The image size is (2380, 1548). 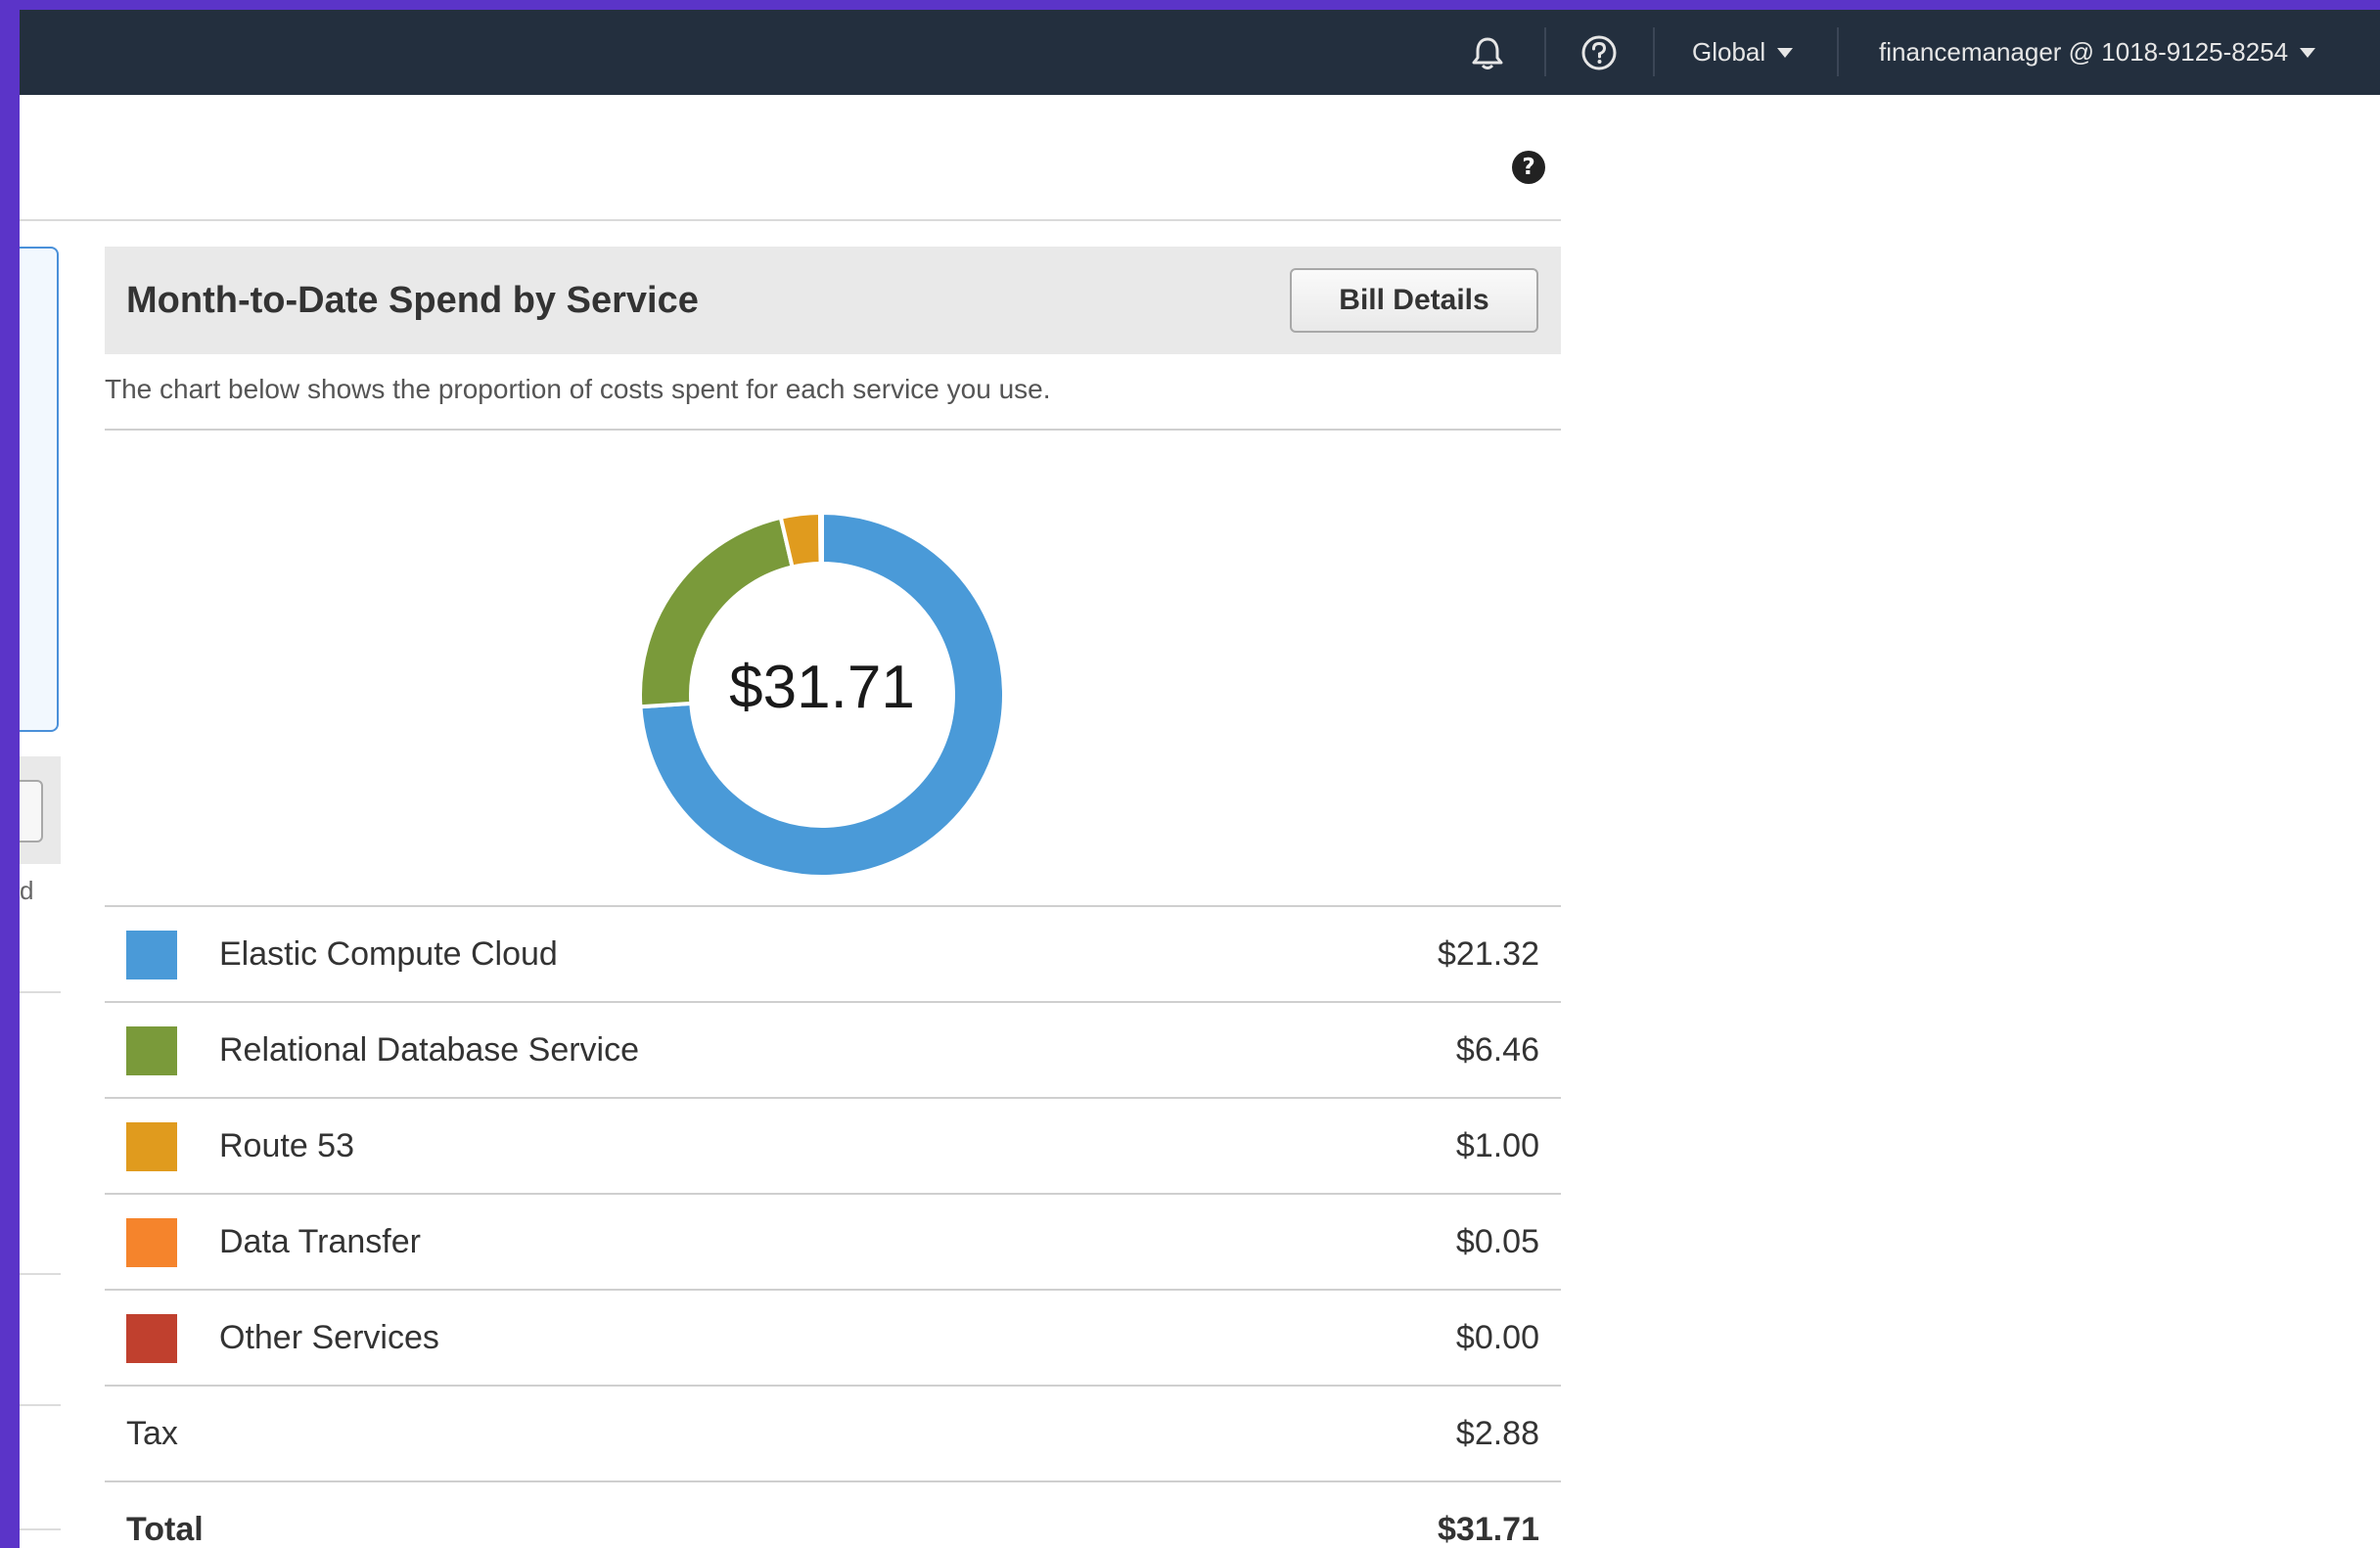 I want to click on info-card, so click(x=39, y=489).